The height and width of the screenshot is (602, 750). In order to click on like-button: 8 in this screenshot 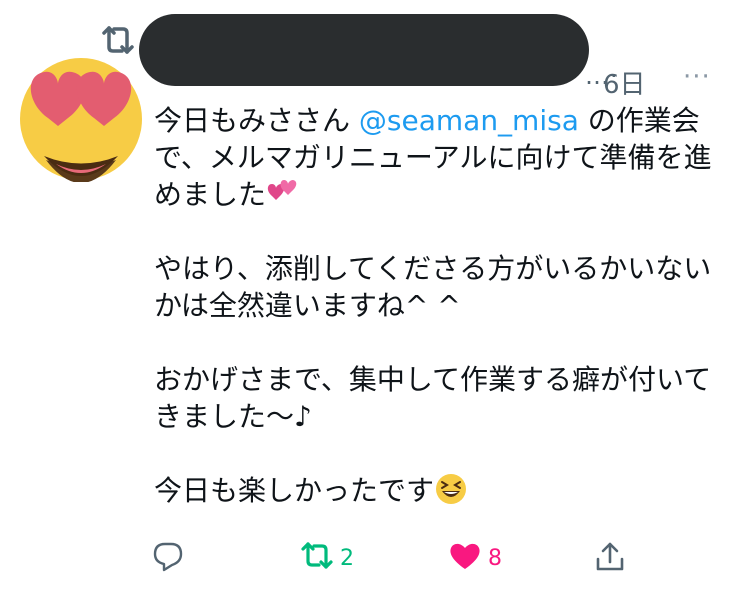, I will do `click(475, 558)`.